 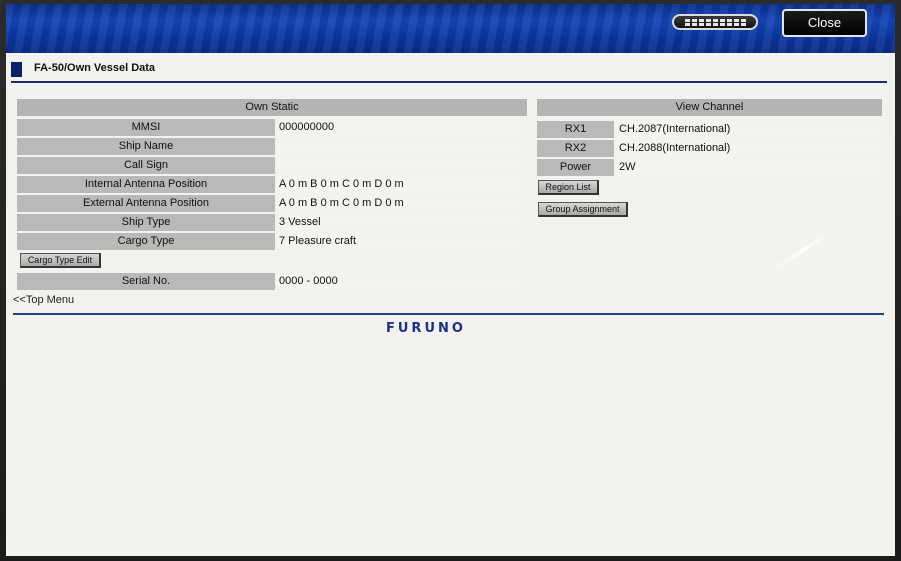 What do you see at coordinates (146, 203) in the screenshot?
I see `external-antenna-position-label: External Antenna Position` at bounding box center [146, 203].